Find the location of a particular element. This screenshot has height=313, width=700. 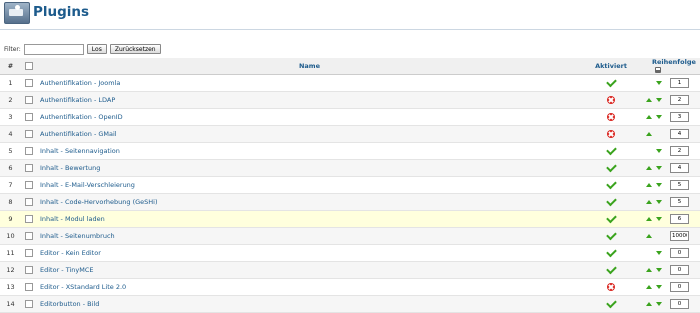

table-row: 7 Inhalt - E-Mail-Verschleierung is located at coordinates (350, 185).